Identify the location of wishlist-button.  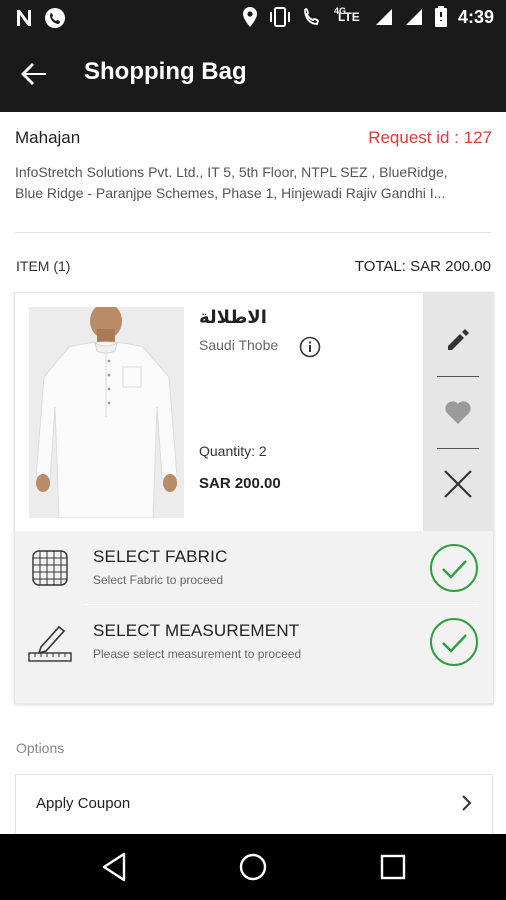
(458, 412).